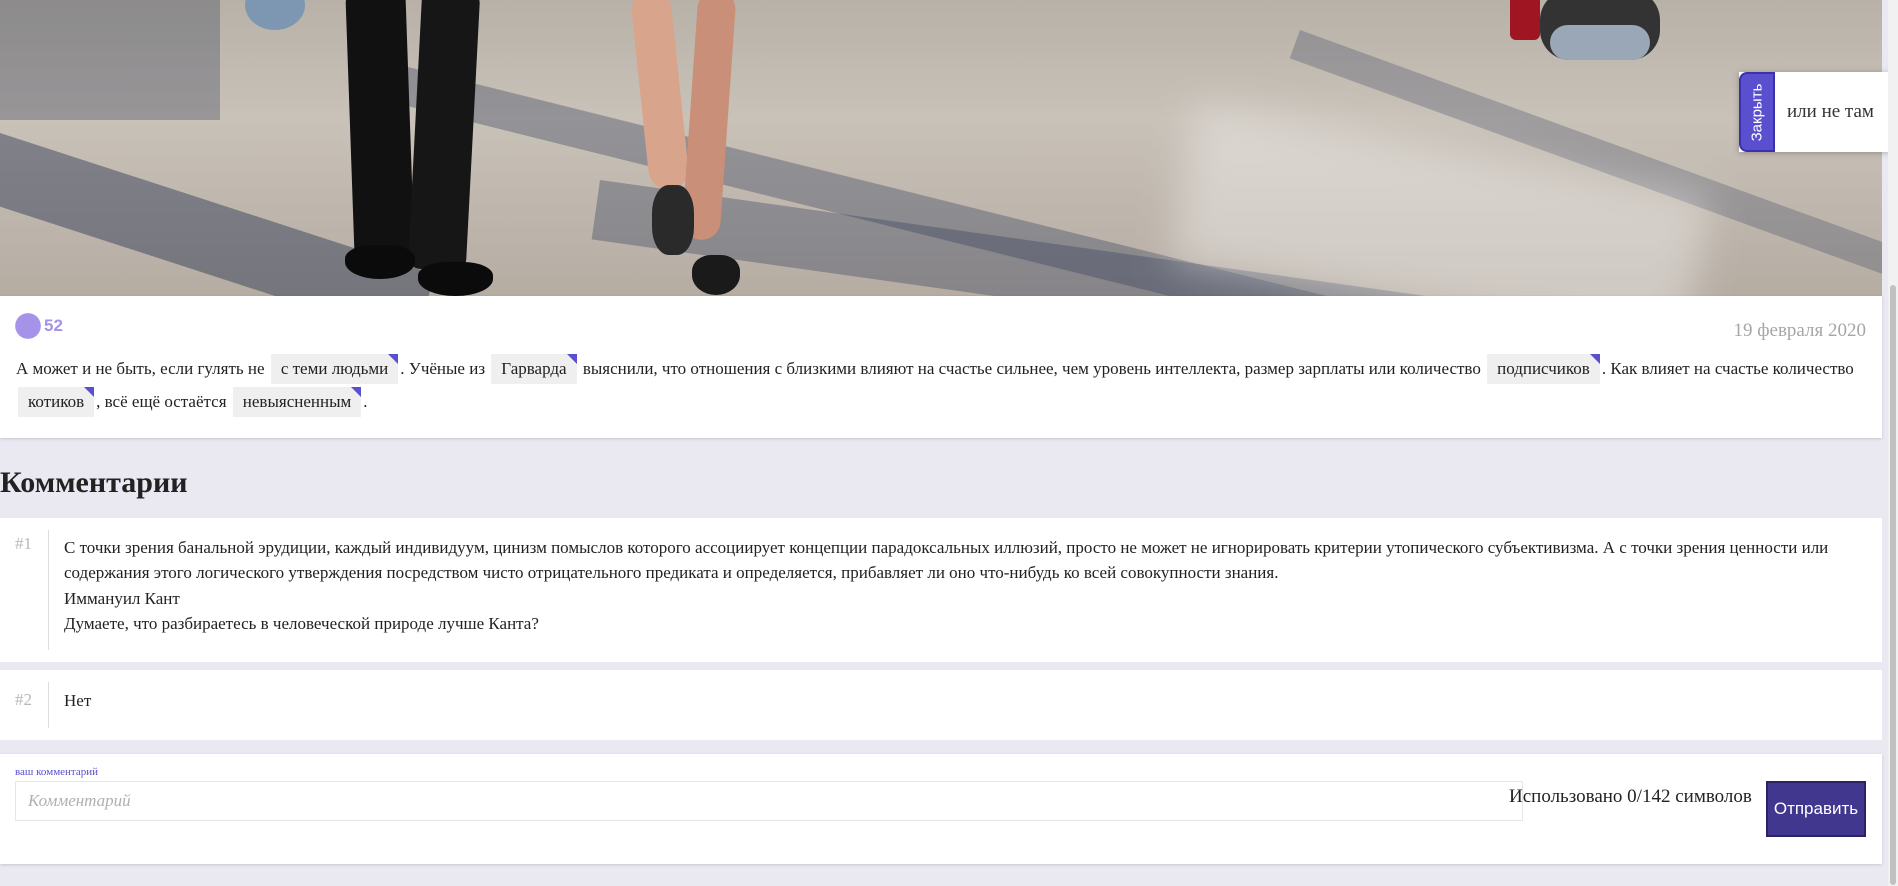 The width and height of the screenshot is (1898, 886). Describe the element at coordinates (23, 699) in the screenshot. I see `comment-number: #2` at that location.